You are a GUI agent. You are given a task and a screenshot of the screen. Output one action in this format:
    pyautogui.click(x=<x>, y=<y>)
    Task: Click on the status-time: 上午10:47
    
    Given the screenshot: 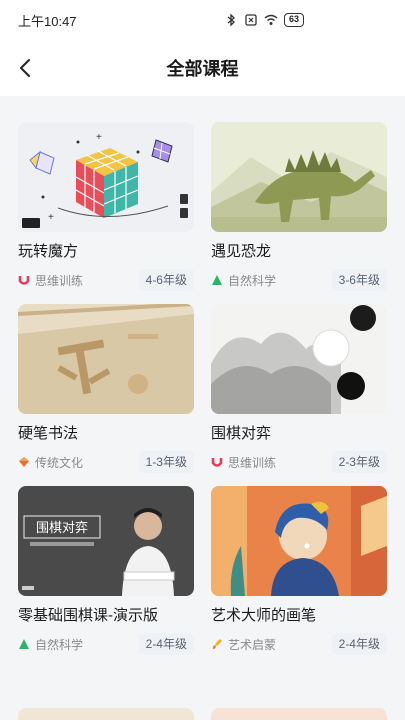 What is the action you would take?
    pyautogui.click(x=47, y=21)
    